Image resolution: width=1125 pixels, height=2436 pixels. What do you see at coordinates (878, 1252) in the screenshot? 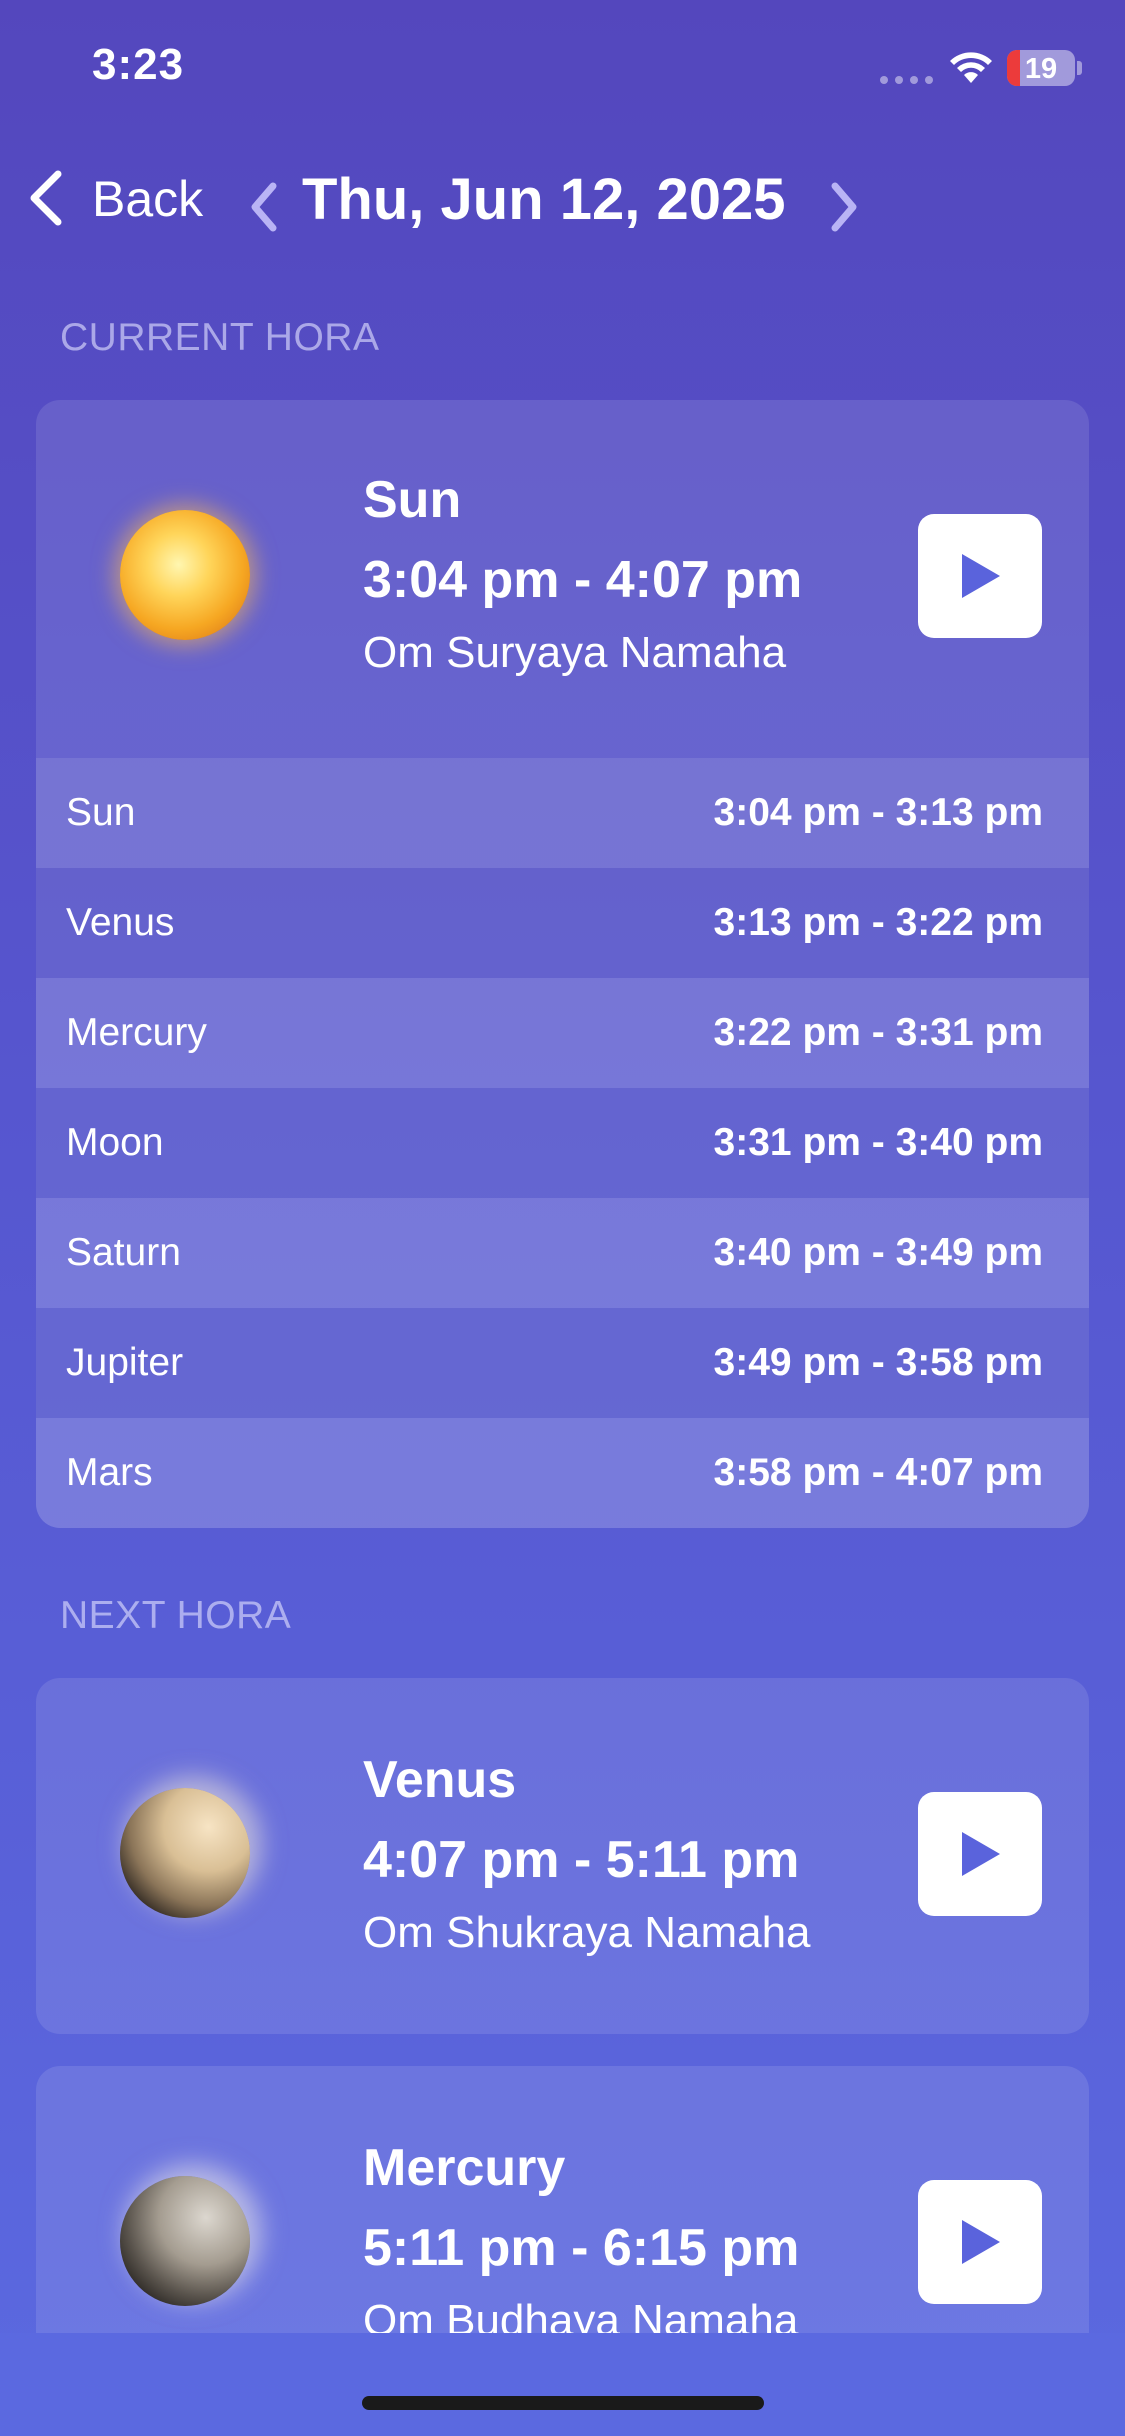
I see `sub-hora-time: 3:40 pm - 3:49 pm` at bounding box center [878, 1252].